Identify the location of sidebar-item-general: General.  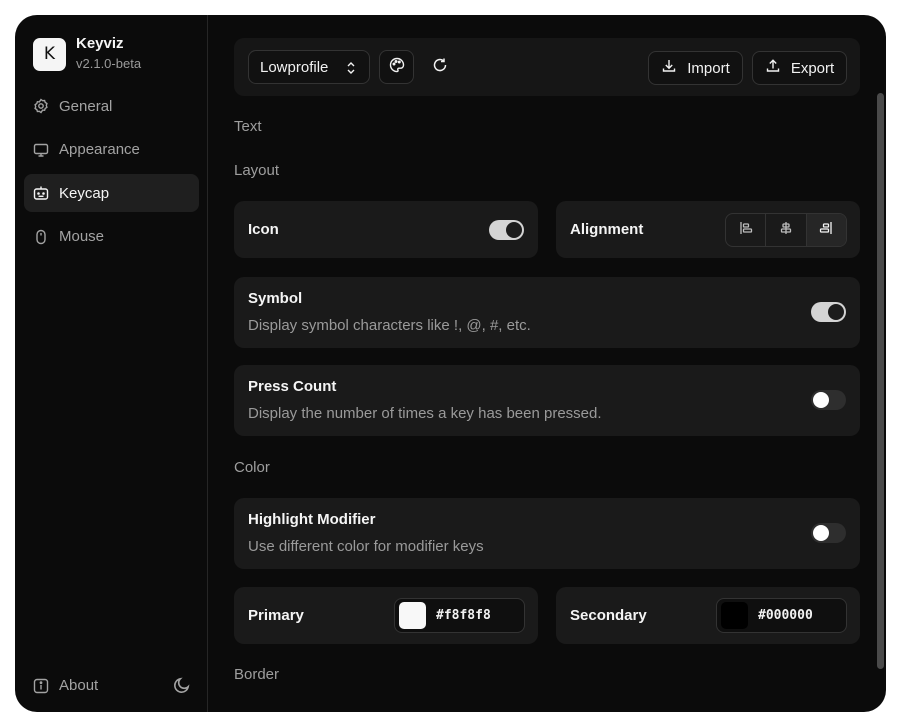
(111, 106).